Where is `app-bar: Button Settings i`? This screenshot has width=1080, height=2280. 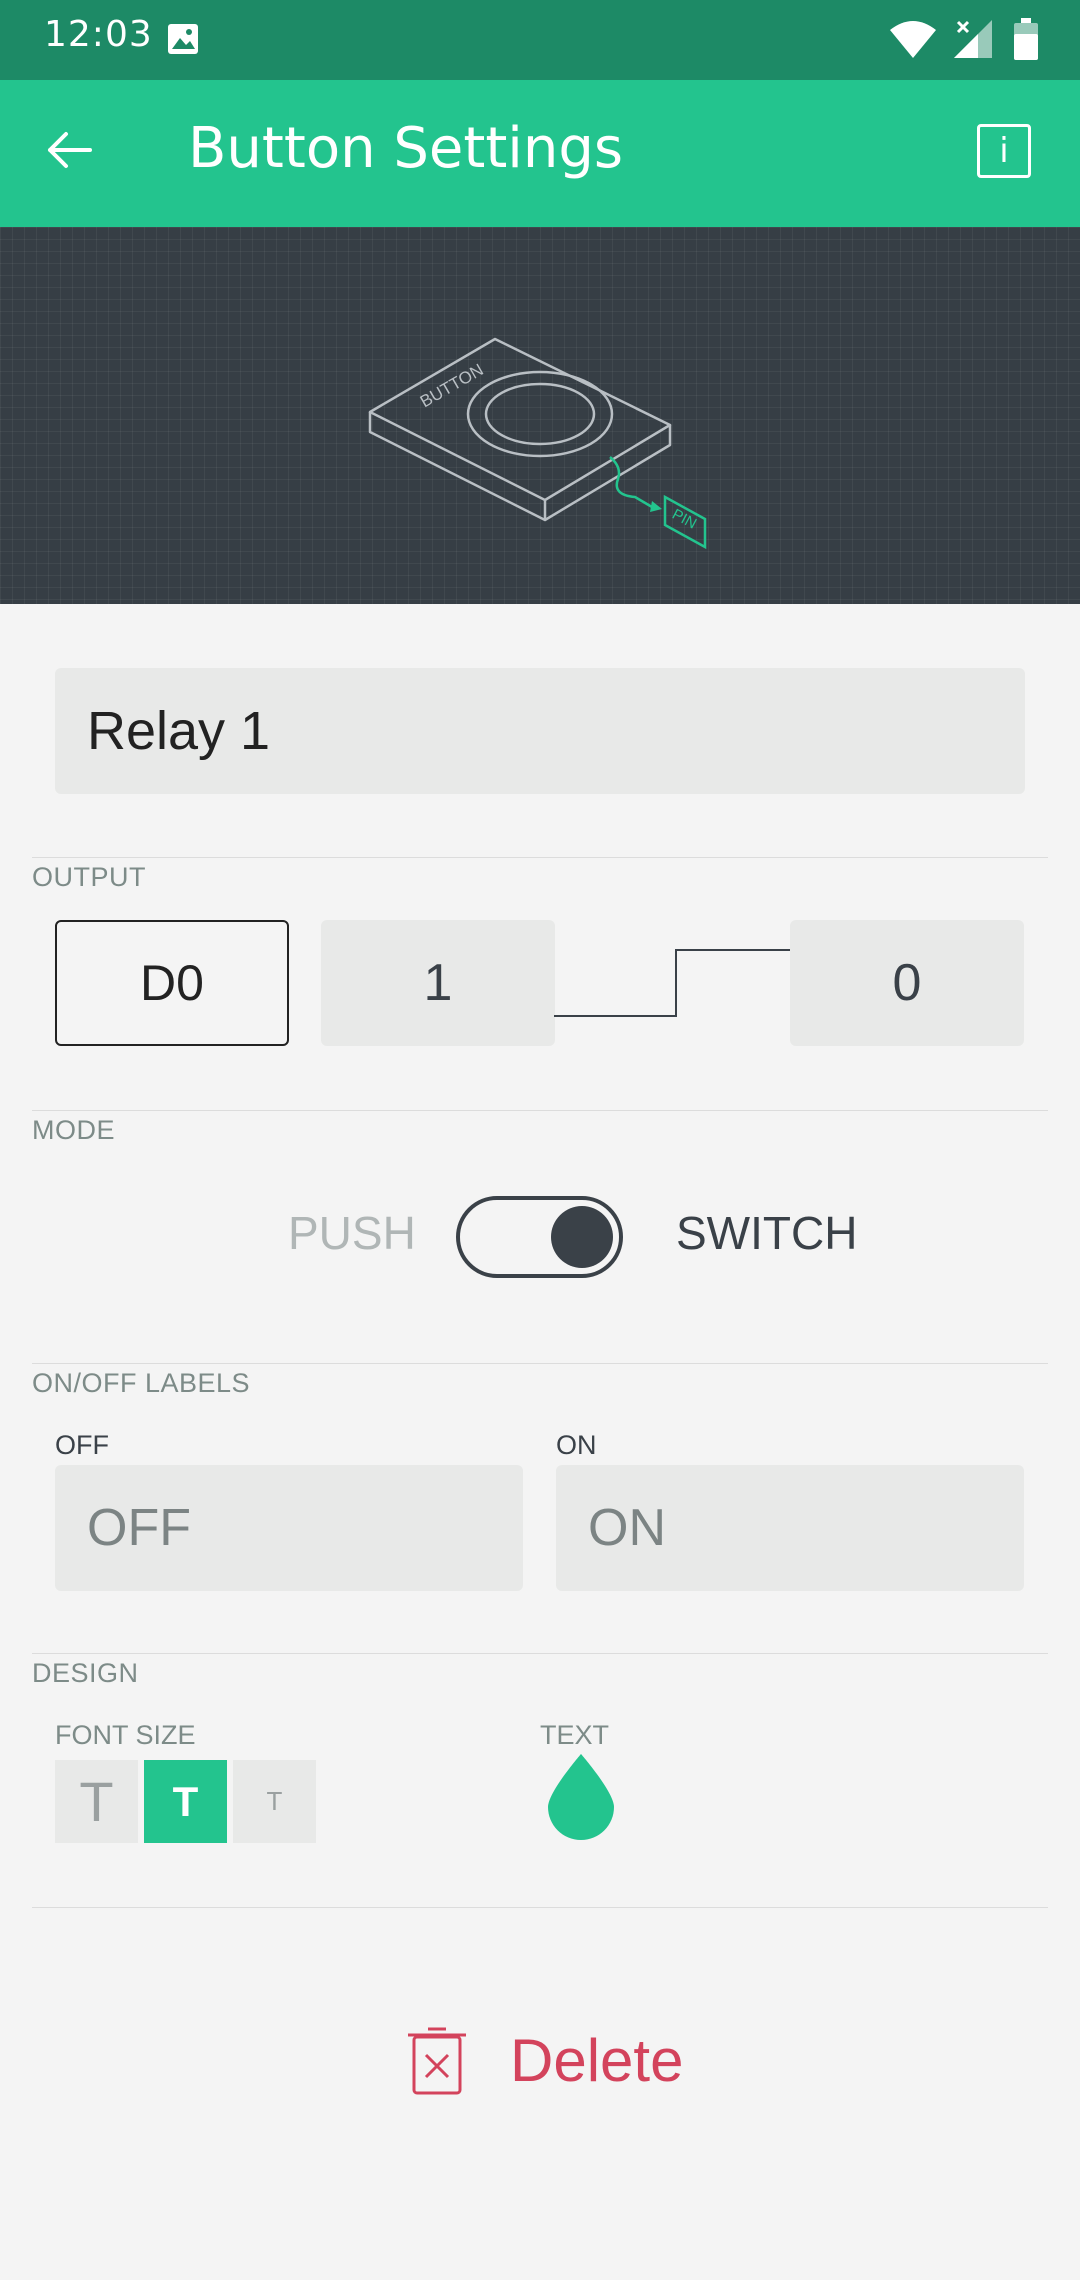
app-bar: Button Settings i is located at coordinates (540, 153).